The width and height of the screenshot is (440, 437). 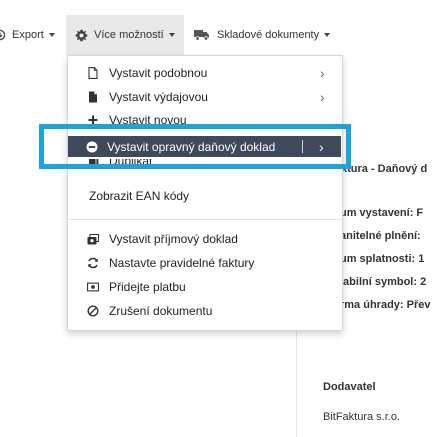 I want to click on export-label: Export, so click(x=28, y=35).